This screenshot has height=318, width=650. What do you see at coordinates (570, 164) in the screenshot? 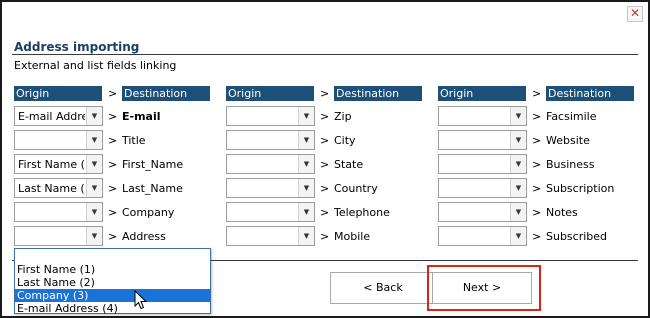
I see `destination-field-label: Business` at bounding box center [570, 164].